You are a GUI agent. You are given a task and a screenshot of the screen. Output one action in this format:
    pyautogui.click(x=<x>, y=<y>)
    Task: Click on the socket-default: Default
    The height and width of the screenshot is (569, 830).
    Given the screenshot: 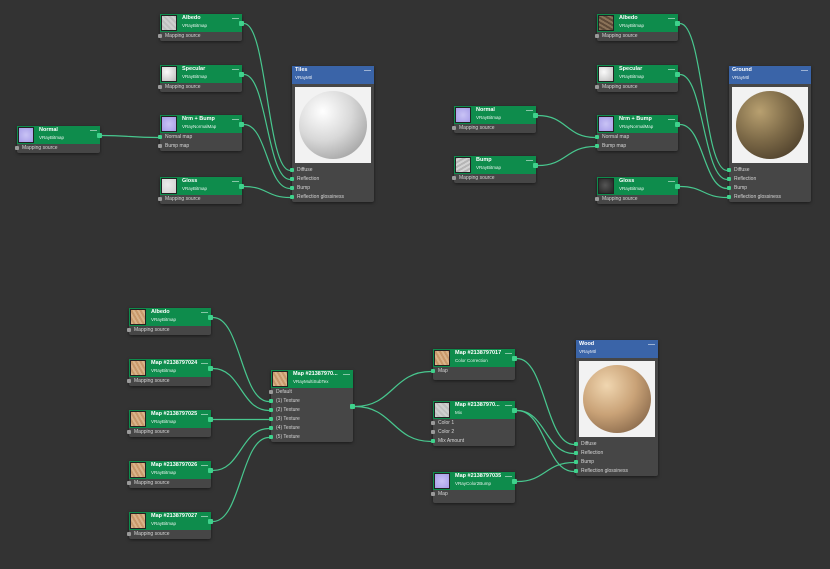 What is the action you would take?
    pyautogui.click(x=311, y=392)
    